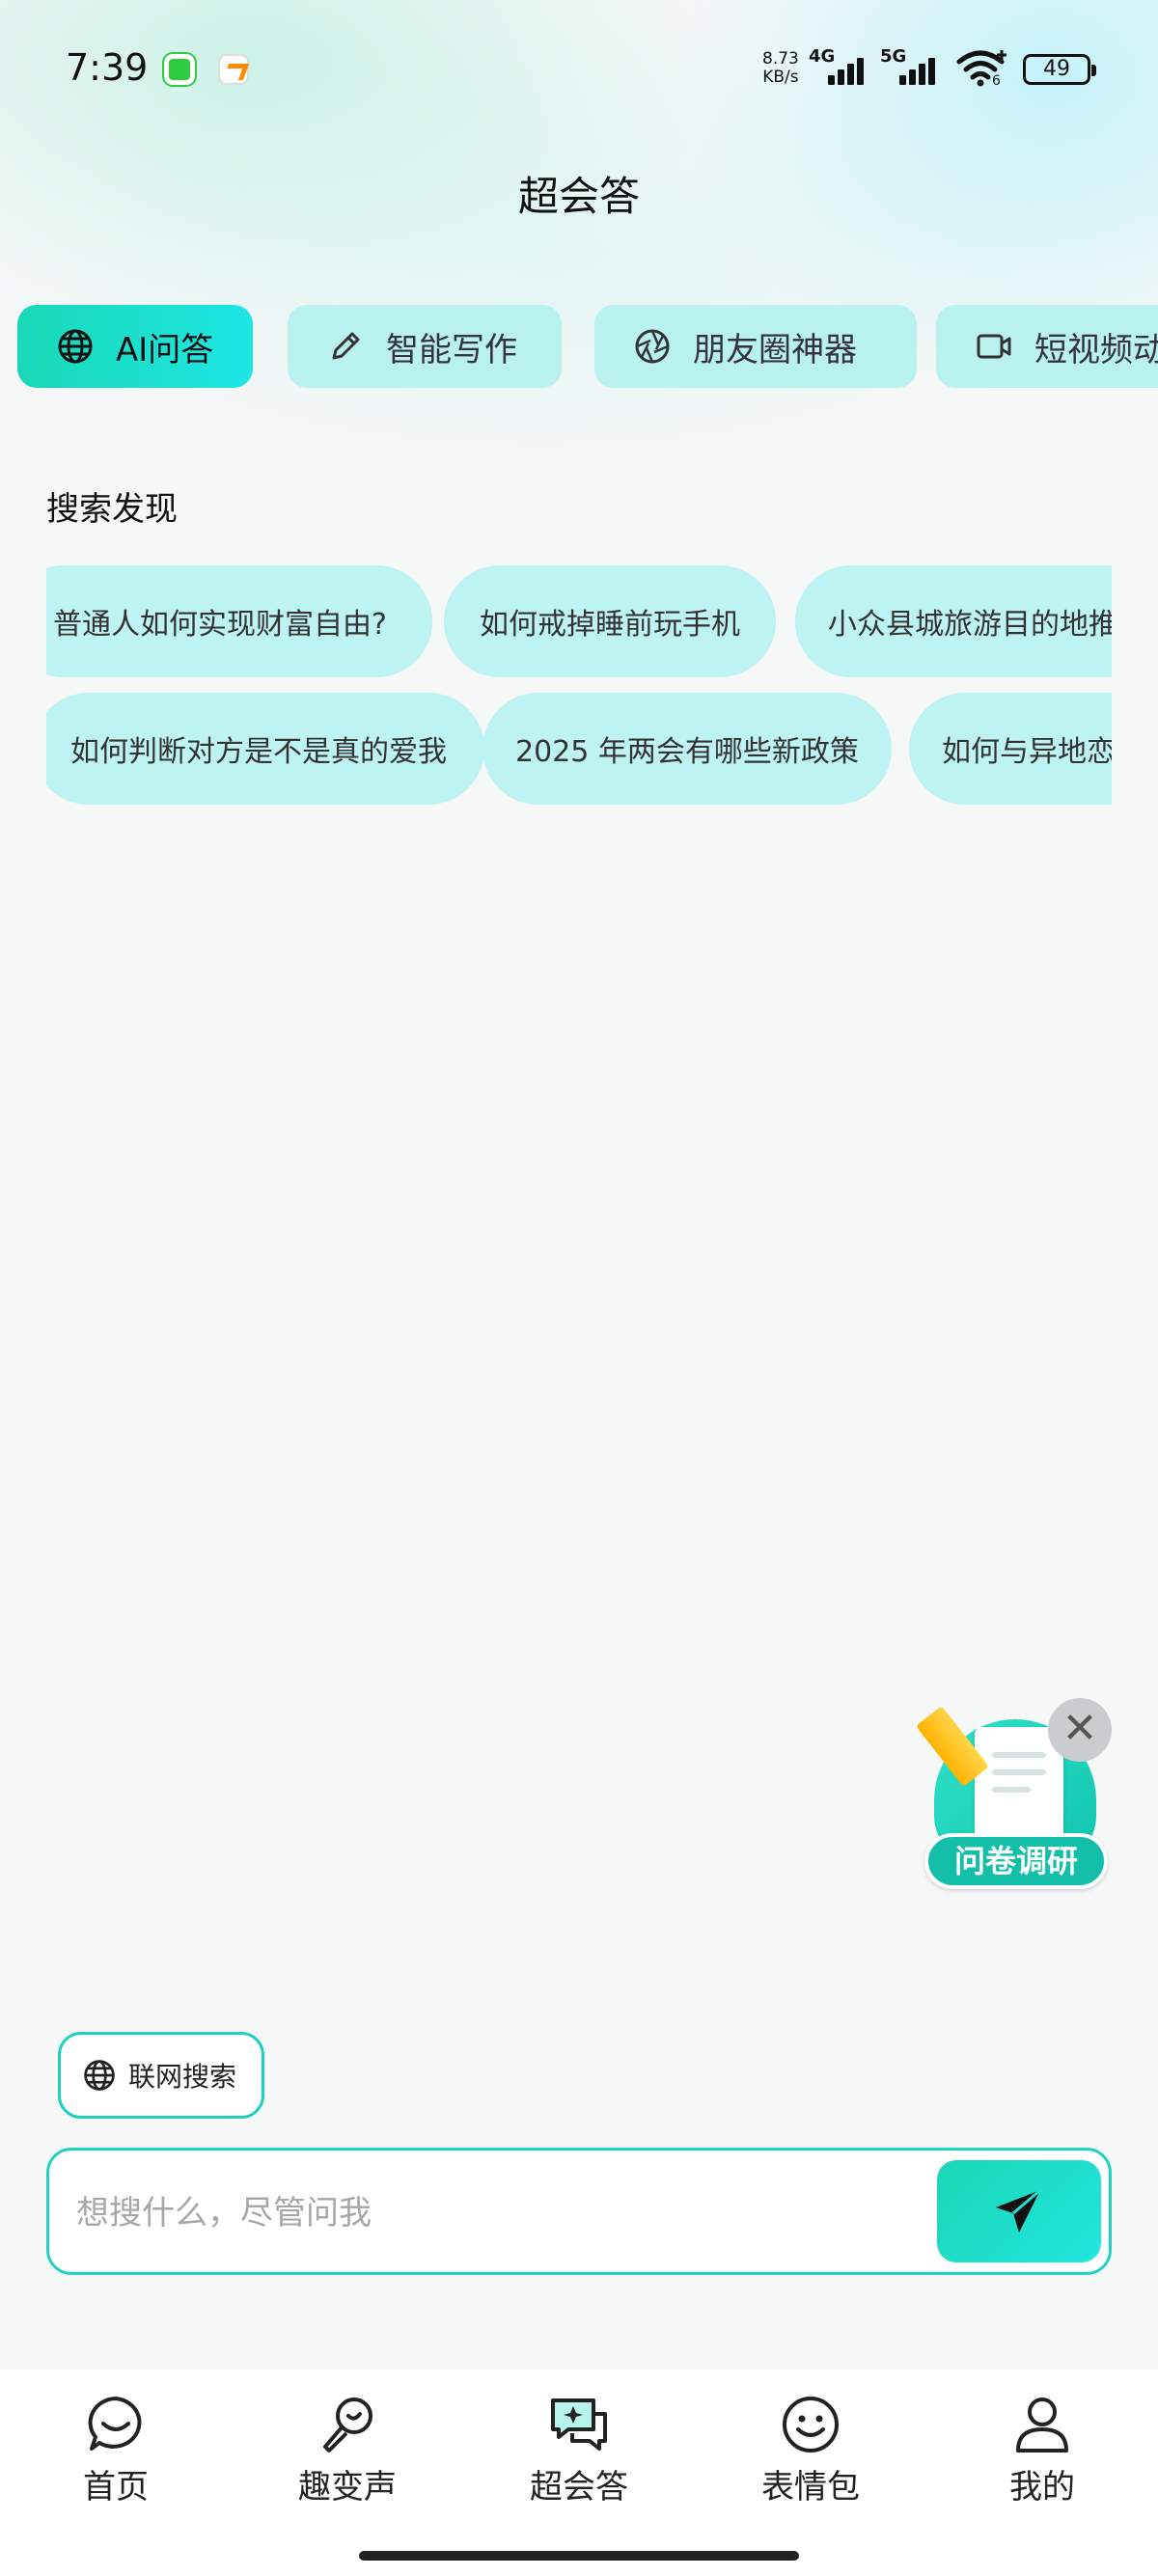 The width and height of the screenshot is (1158, 2576). I want to click on nav-label: 表情包, so click(810, 2488).